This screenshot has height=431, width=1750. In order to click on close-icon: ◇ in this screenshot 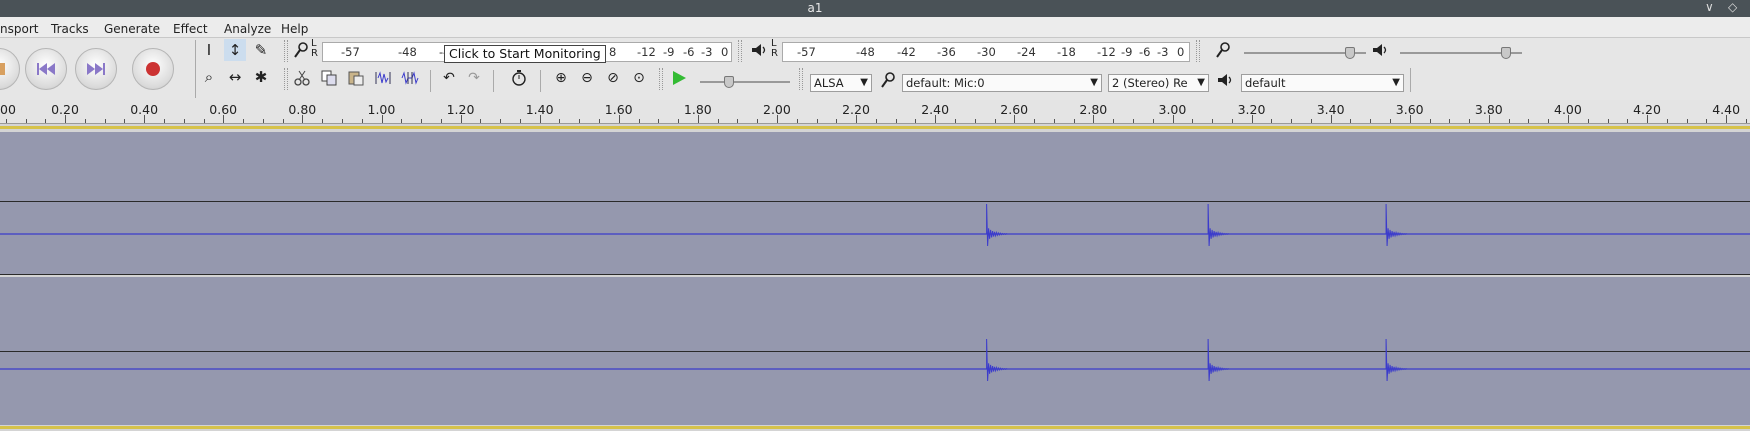, I will do `click(1732, 7)`.